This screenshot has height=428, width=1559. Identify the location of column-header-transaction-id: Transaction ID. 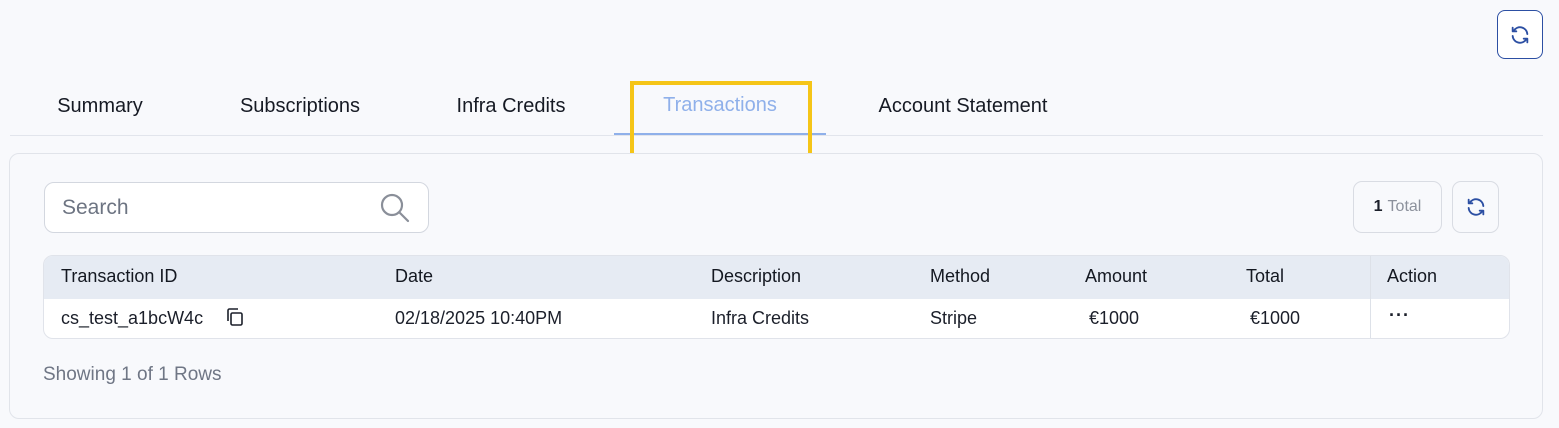
(119, 276).